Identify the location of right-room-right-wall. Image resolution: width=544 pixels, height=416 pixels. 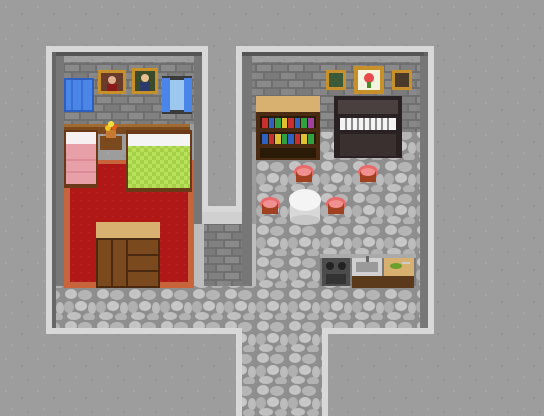
(424, 192).